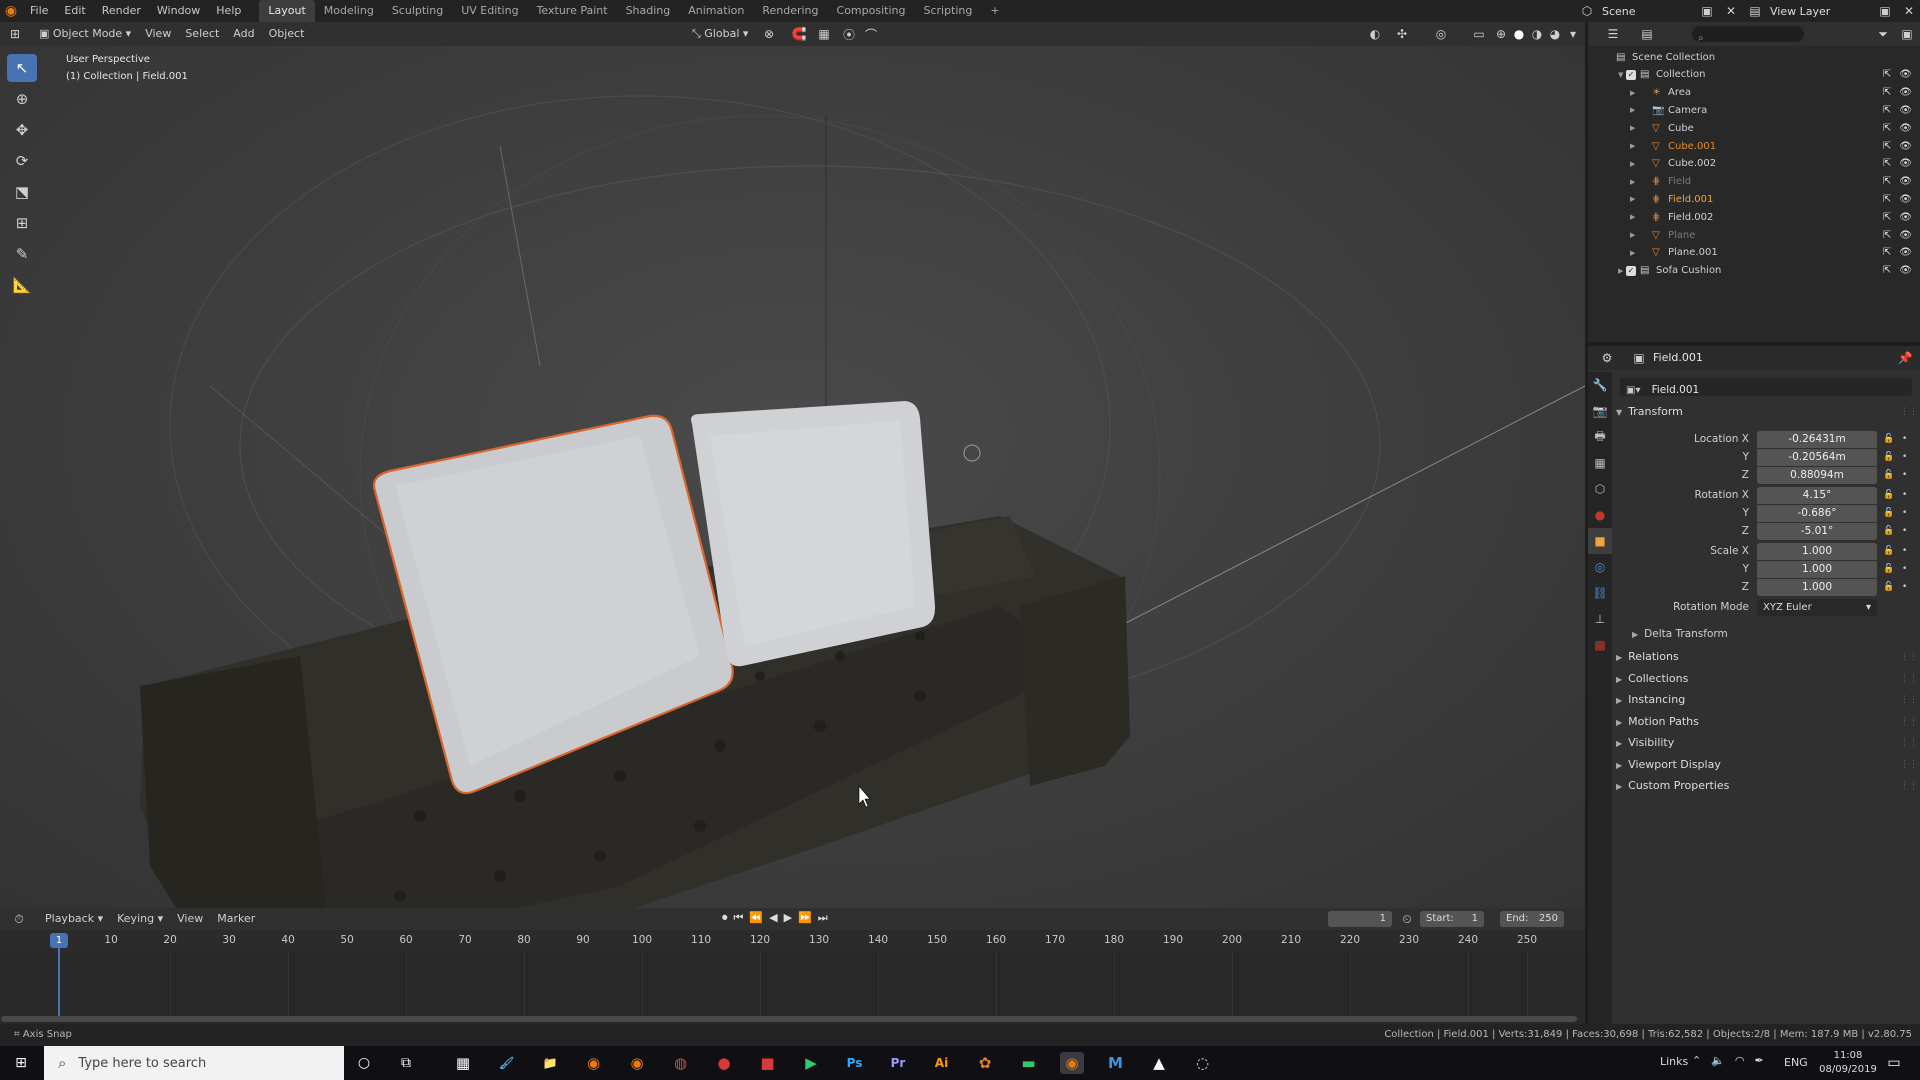 The image size is (1920, 1080). What do you see at coordinates (1645, 742) in the screenshot?
I see `panel-visibility: ▶ Visibility` at bounding box center [1645, 742].